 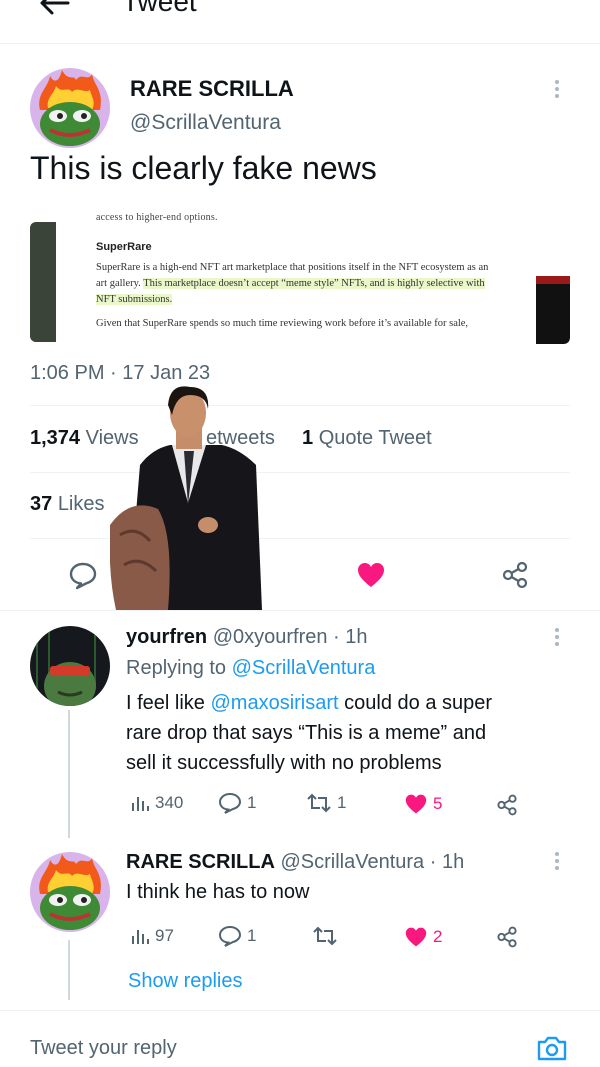 I want to click on views-count: 97, so click(x=164, y=935).